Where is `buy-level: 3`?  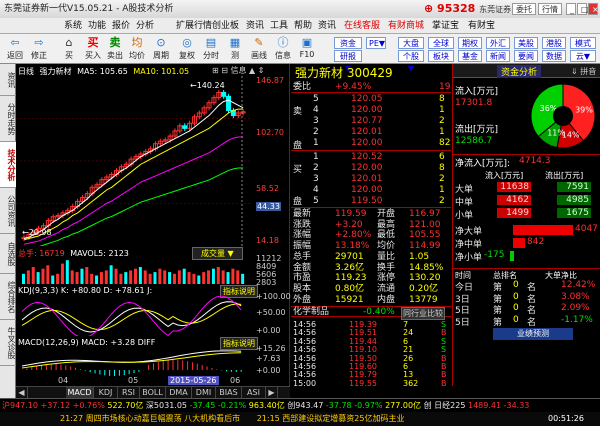
buy-level: 3 is located at coordinates (316, 179).